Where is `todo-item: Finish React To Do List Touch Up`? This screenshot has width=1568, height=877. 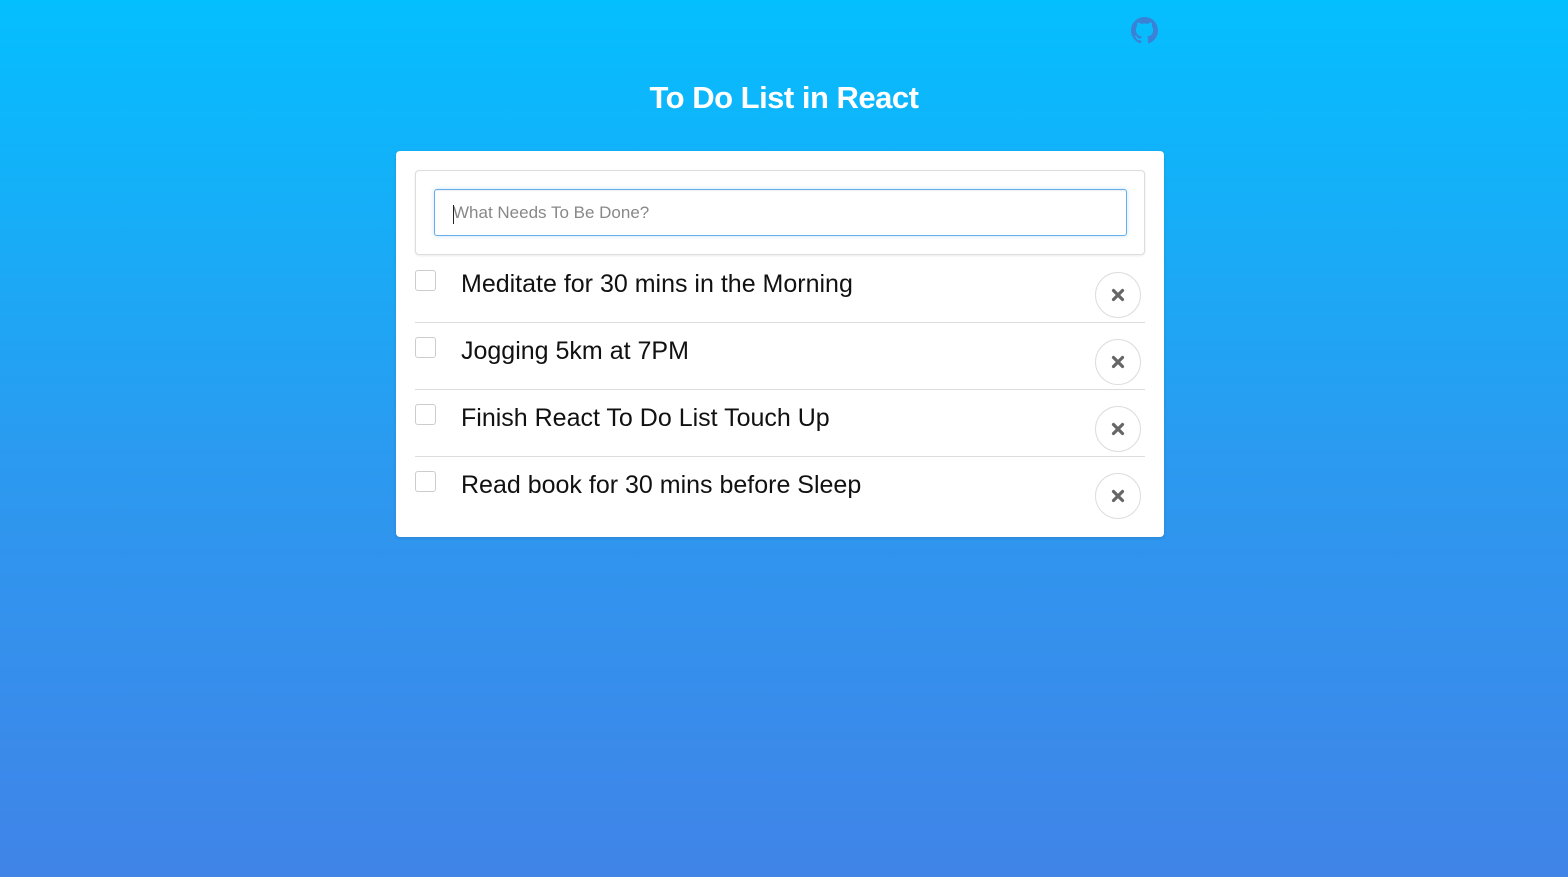 todo-item: Finish React To Do List Touch Up is located at coordinates (780, 423).